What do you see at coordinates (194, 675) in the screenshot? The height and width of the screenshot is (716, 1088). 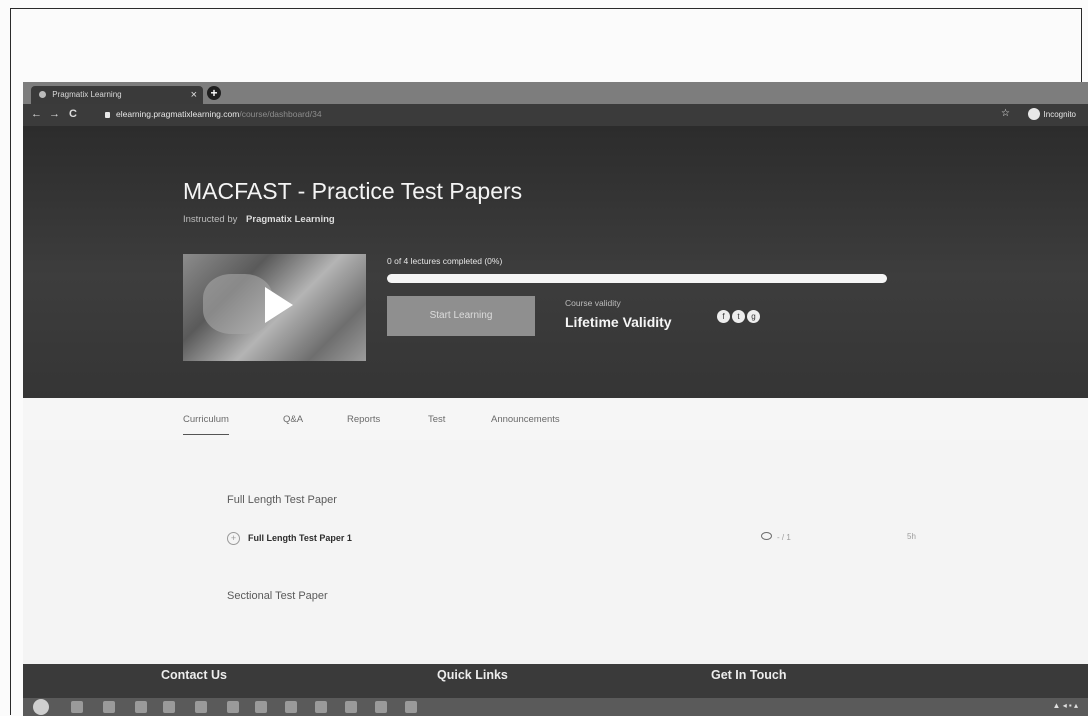 I see `footer-contact-heading: Contact Us` at bounding box center [194, 675].